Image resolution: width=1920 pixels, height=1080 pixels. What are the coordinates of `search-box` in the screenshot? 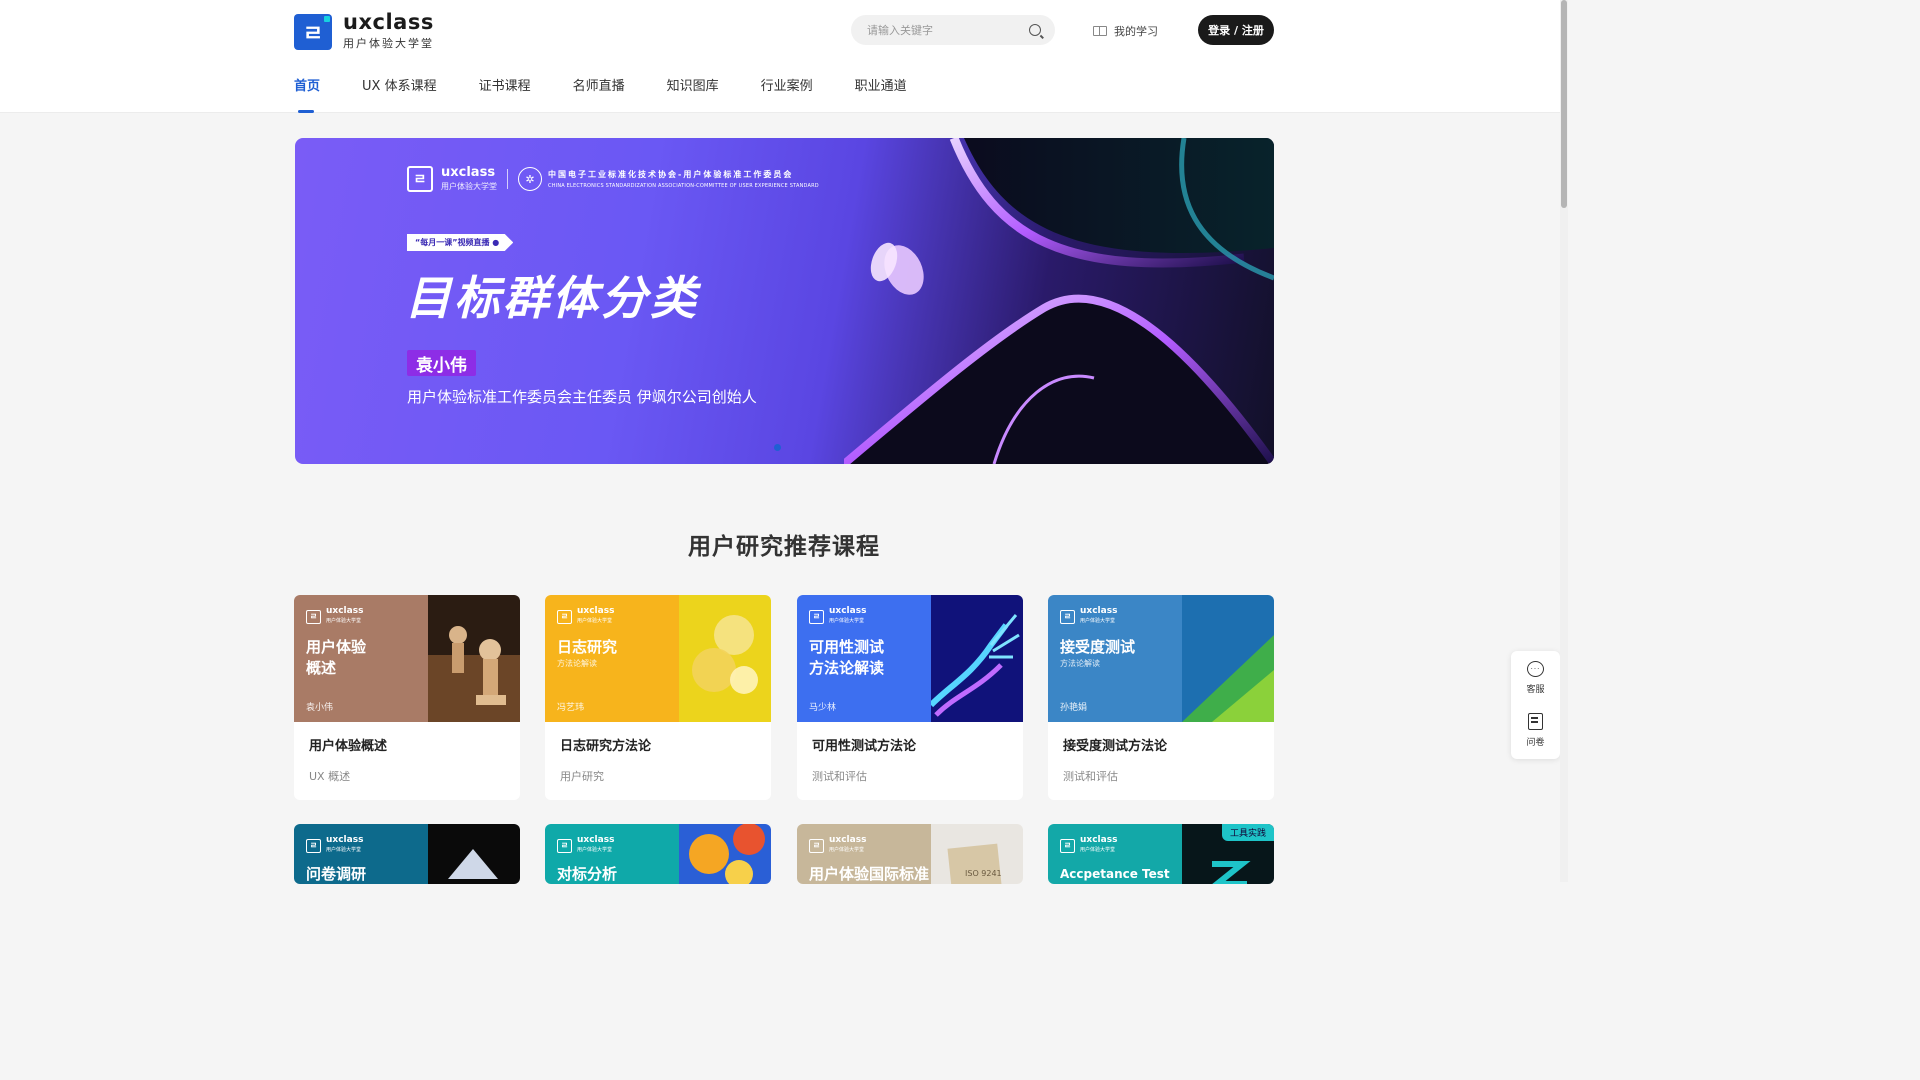 It's located at (953, 30).